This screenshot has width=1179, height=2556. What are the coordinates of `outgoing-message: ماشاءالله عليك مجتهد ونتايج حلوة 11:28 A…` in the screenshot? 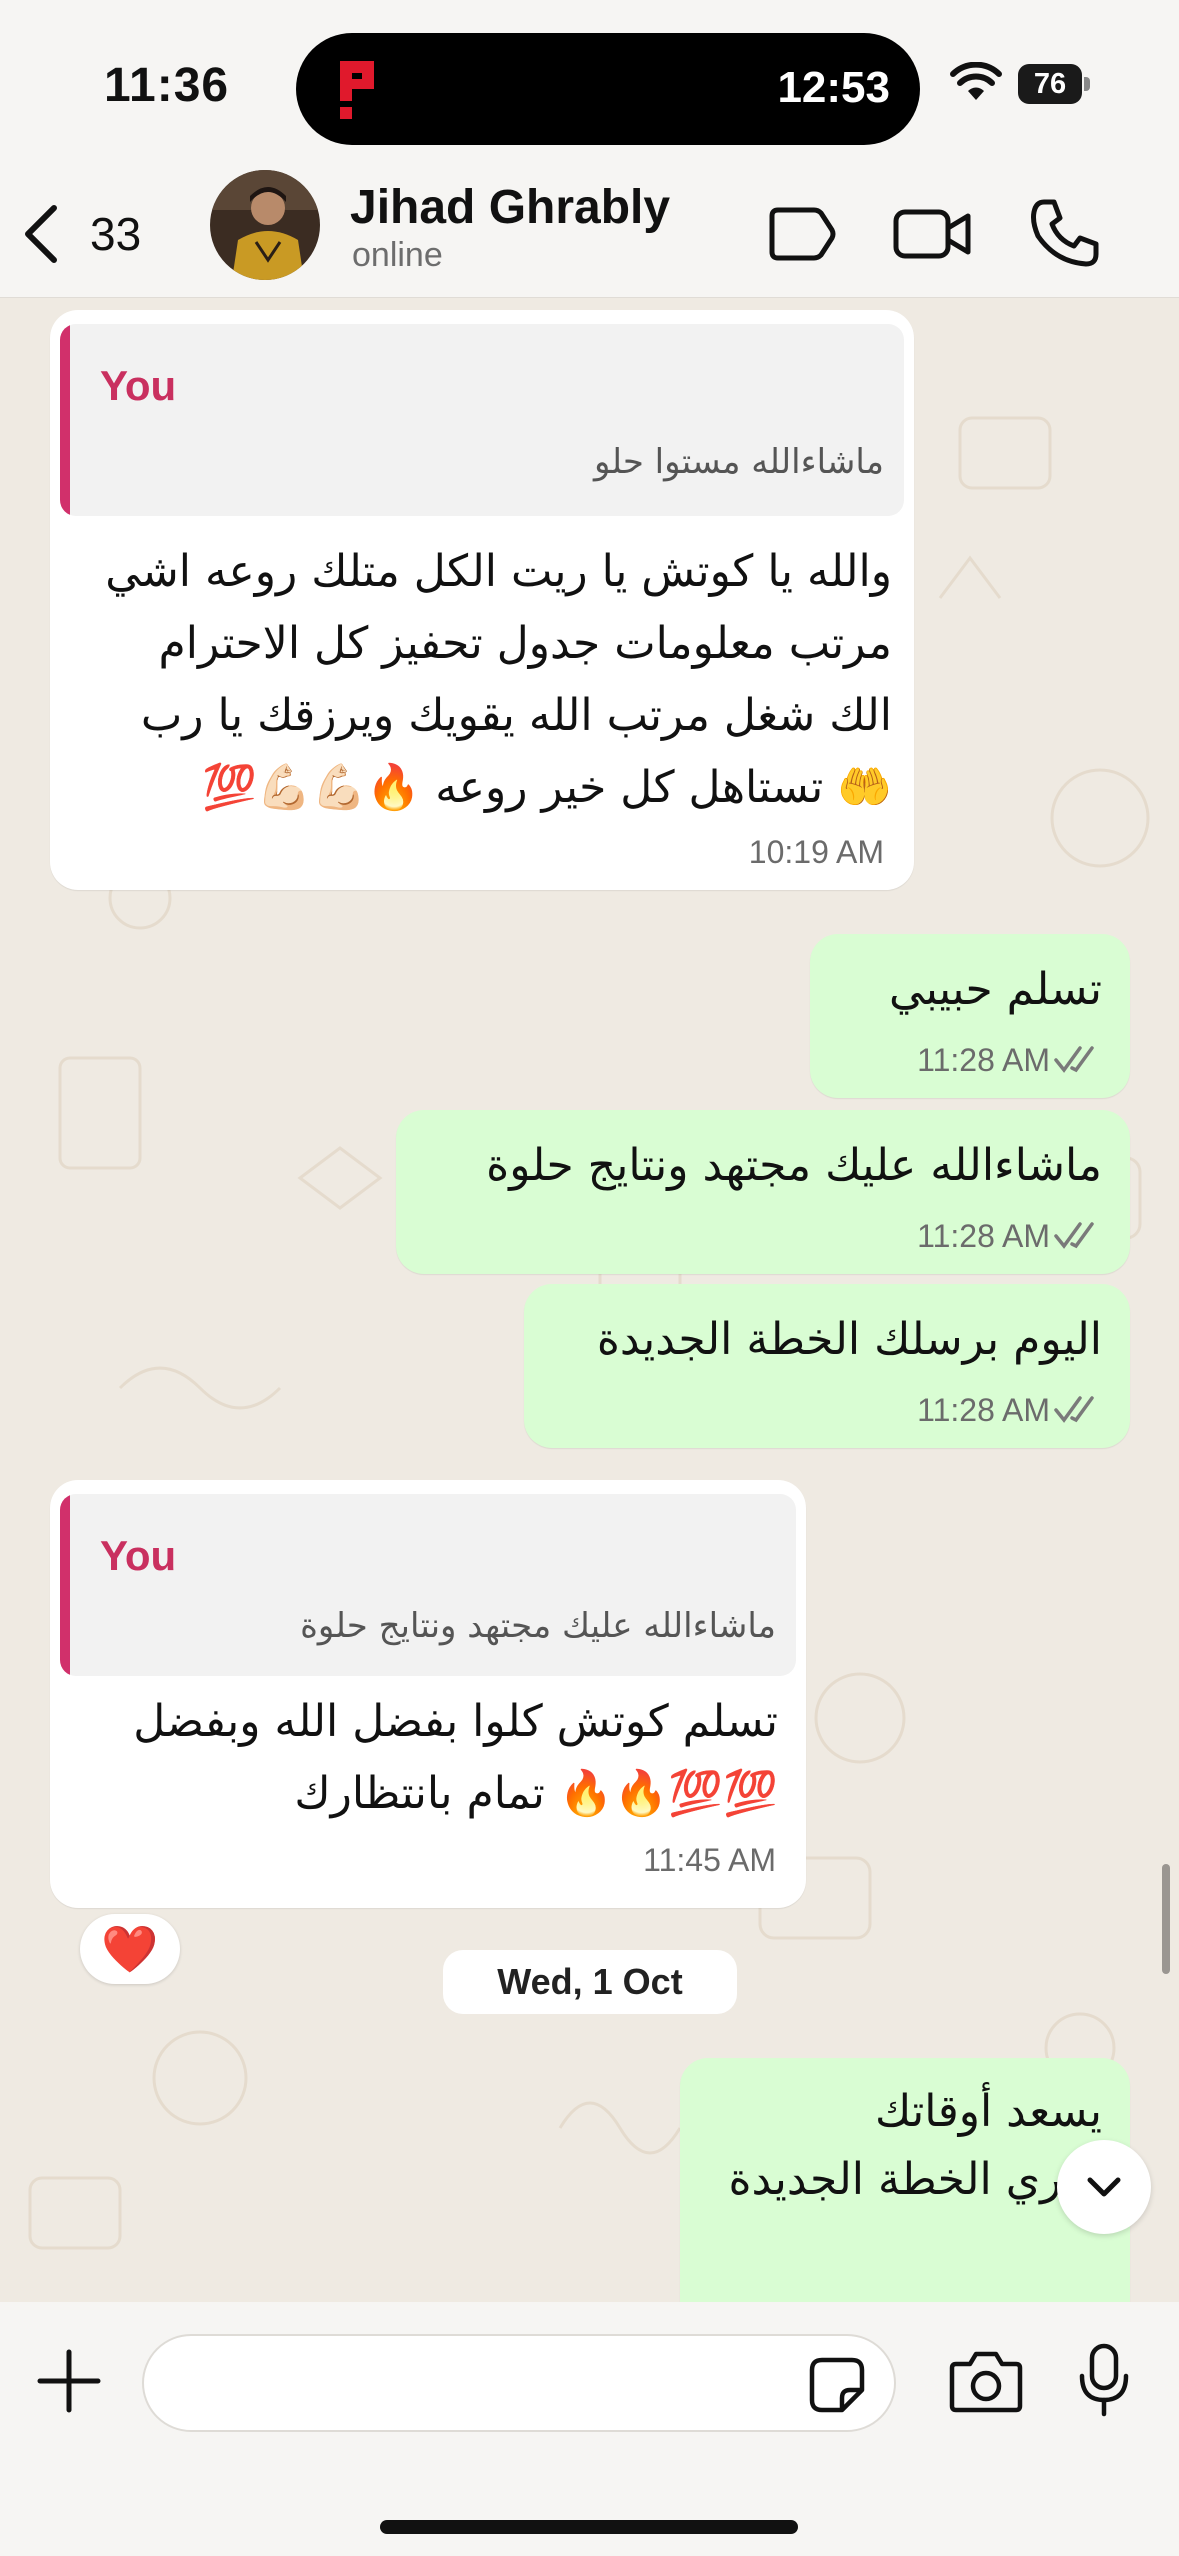 It's located at (763, 1192).